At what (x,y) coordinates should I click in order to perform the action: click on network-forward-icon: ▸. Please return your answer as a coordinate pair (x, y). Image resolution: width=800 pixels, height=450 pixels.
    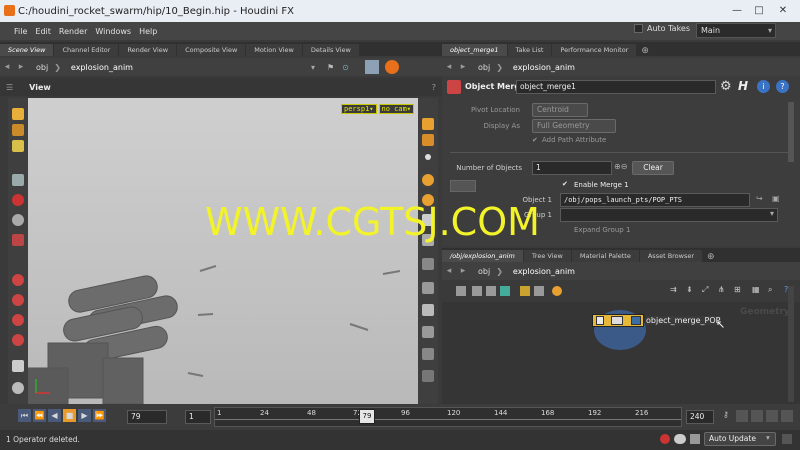
    Looking at the image, I should click on (463, 271).